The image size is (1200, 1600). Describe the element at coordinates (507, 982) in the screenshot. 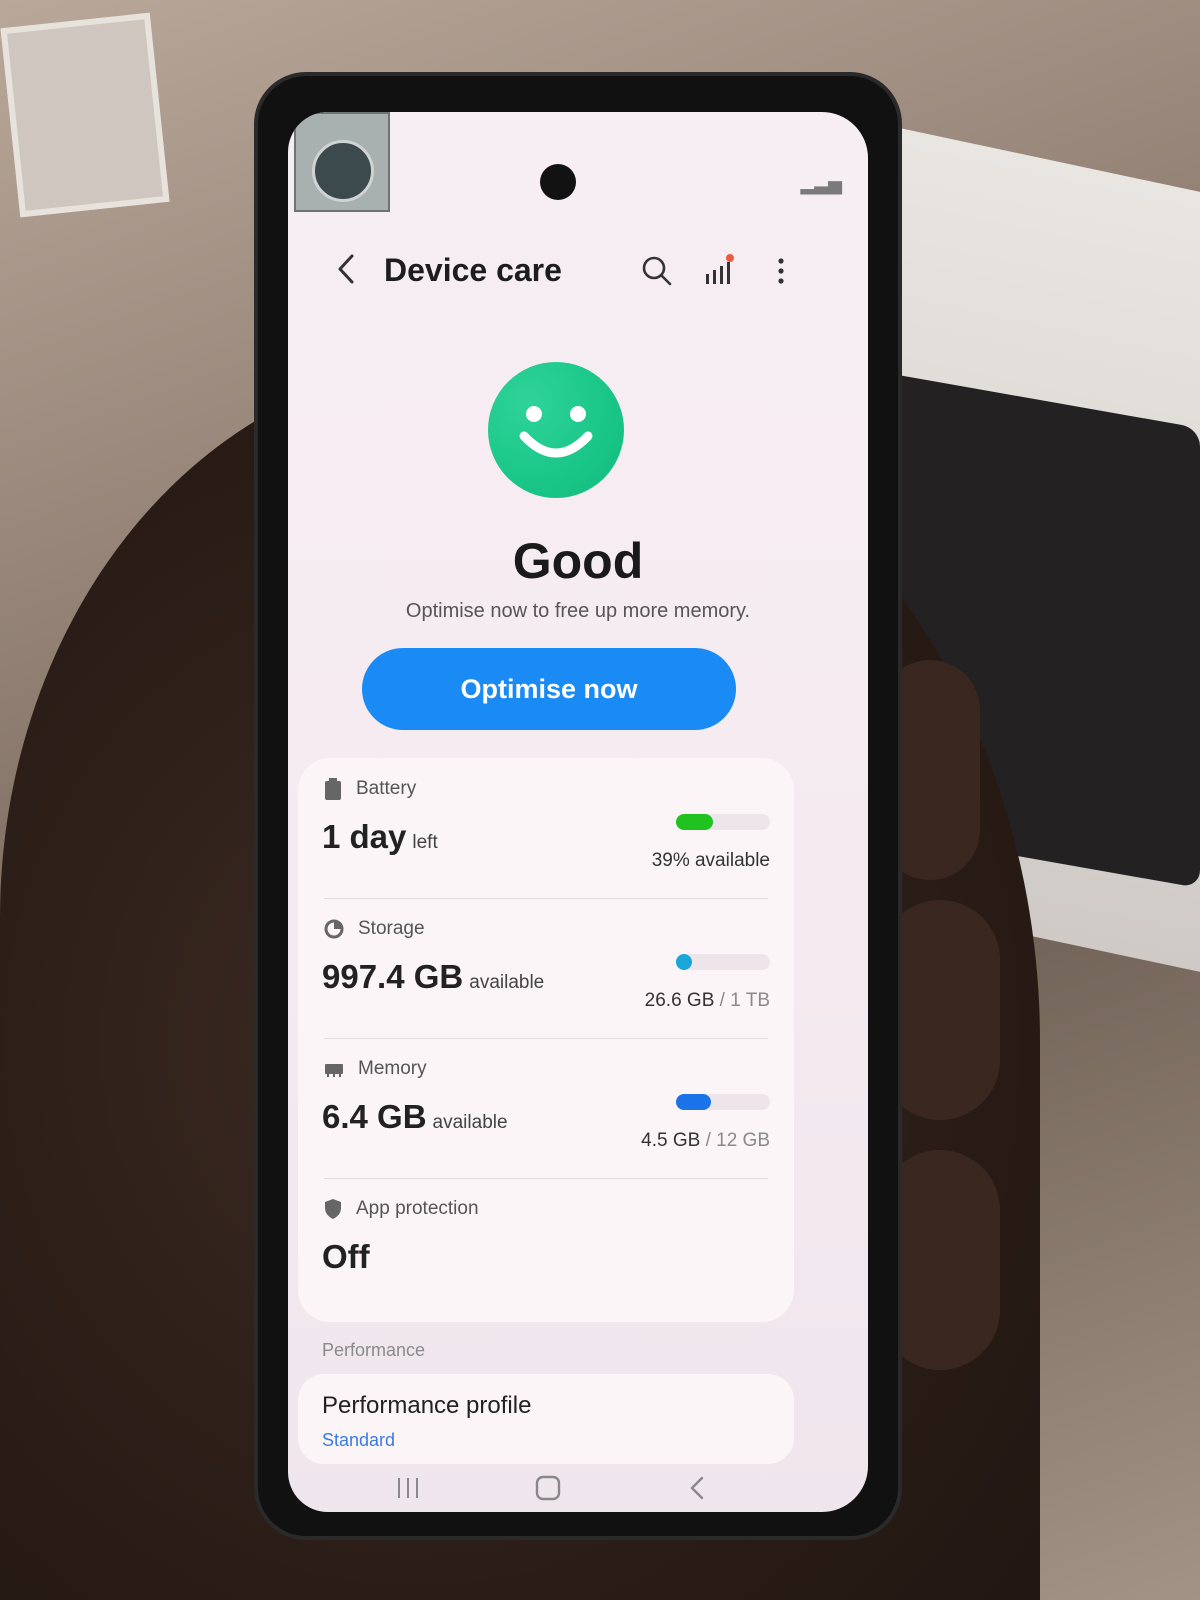

I see `storage-suffix: available` at that location.